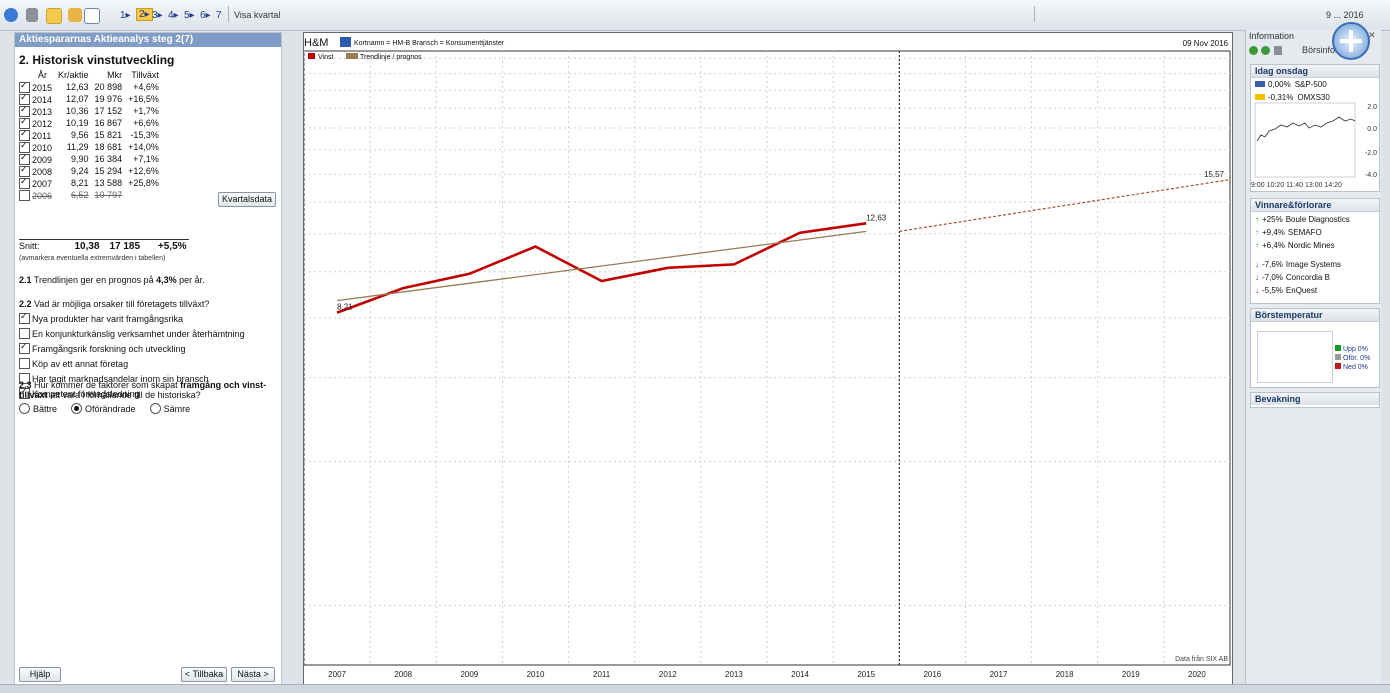 The image size is (1390, 693). I want to click on mover-row: ↑ +9,4% SEMAFO, so click(1315, 232).